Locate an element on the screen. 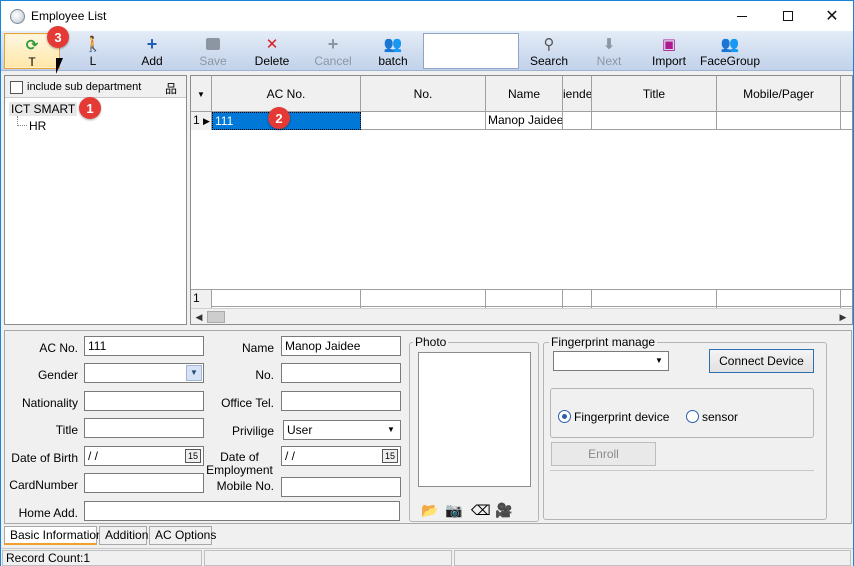 This screenshot has width=854, height=566. office-tel-input is located at coordinates (341, 401).